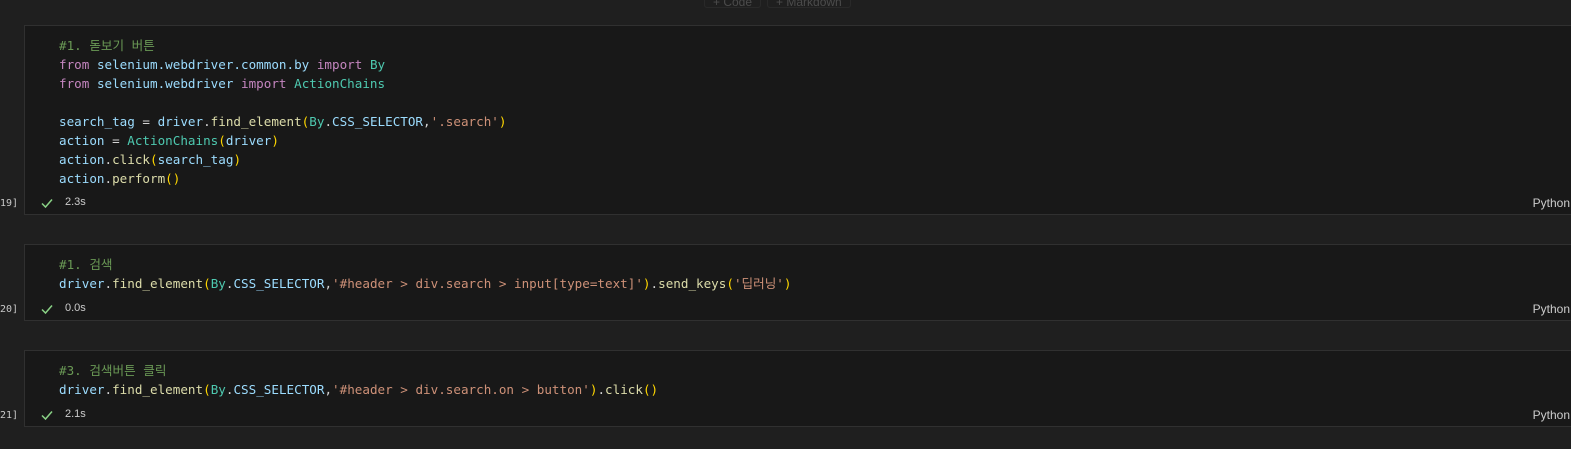 Image resolution: width=1571 pixels, height=449 pixels. Describe the element at coordinates (815, 159) in the screenshot. I see `code-line: action.click(search_tag)` at that location.